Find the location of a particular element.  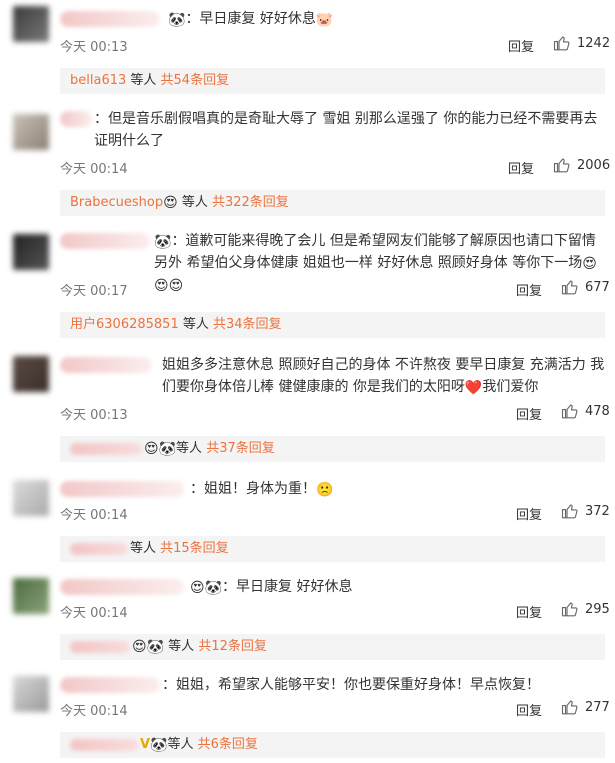

heart-emoji-icon: ❤️ is located at coordinates (473, 388).